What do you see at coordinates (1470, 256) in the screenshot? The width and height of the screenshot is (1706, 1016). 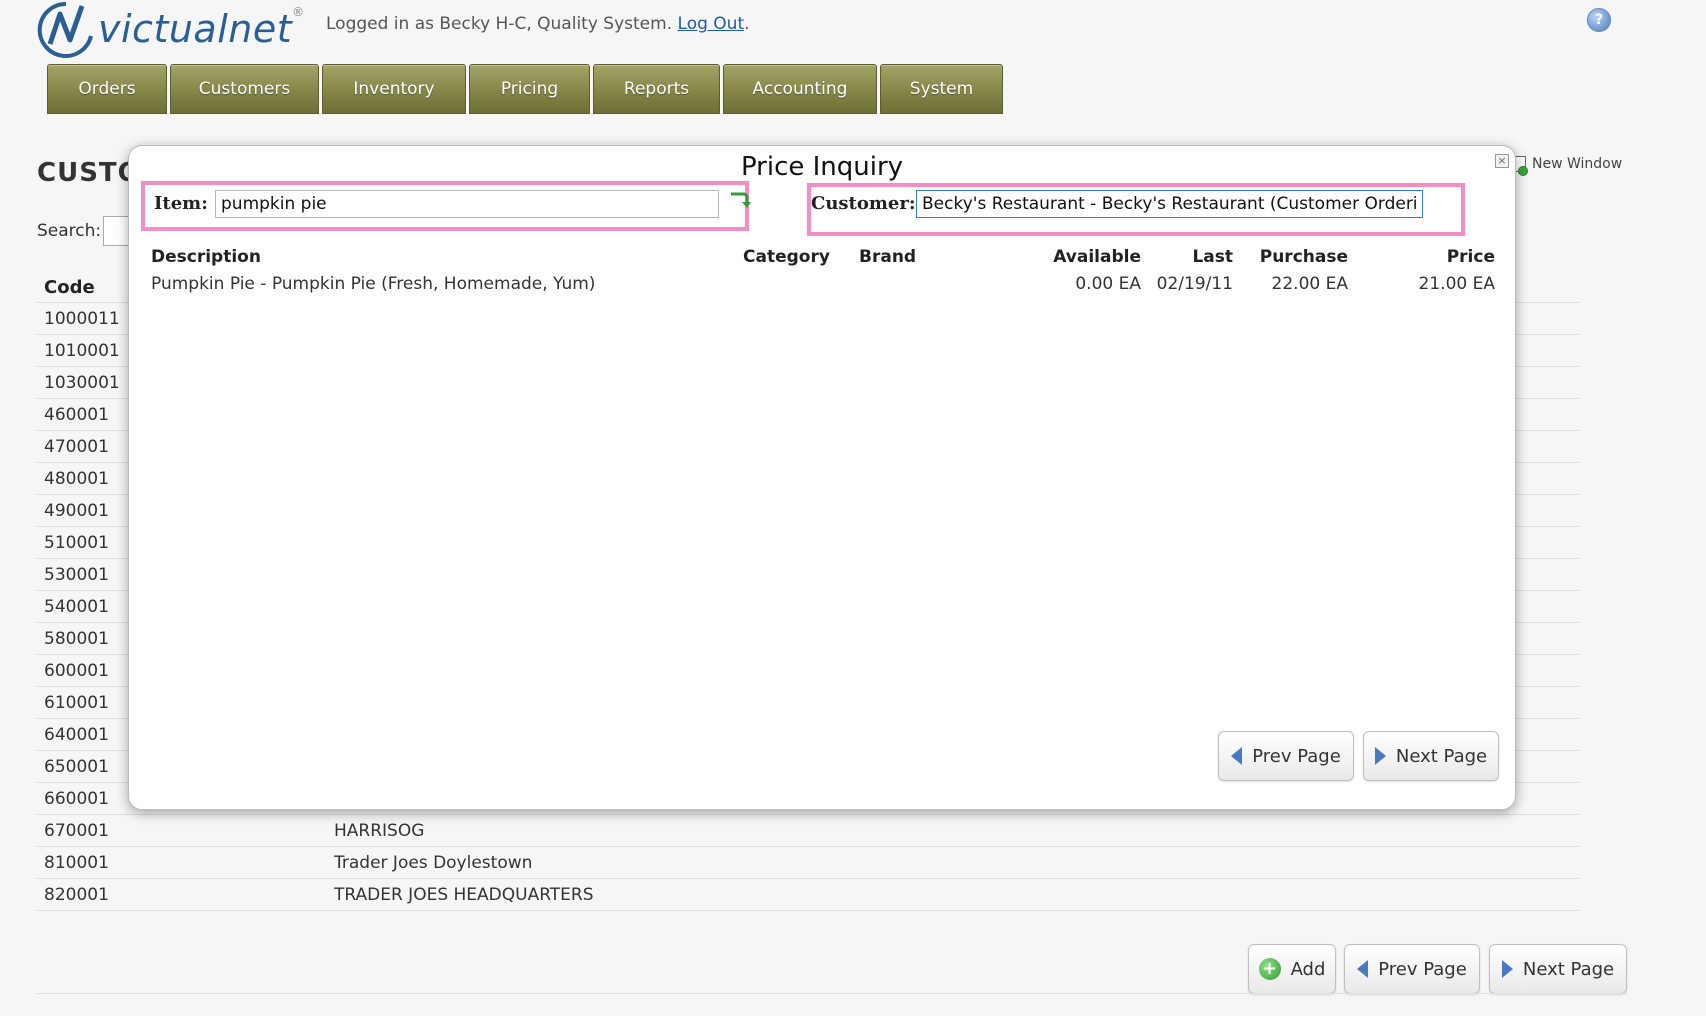 I see `price-column-header: Price` at bounding box center [1470, 256].